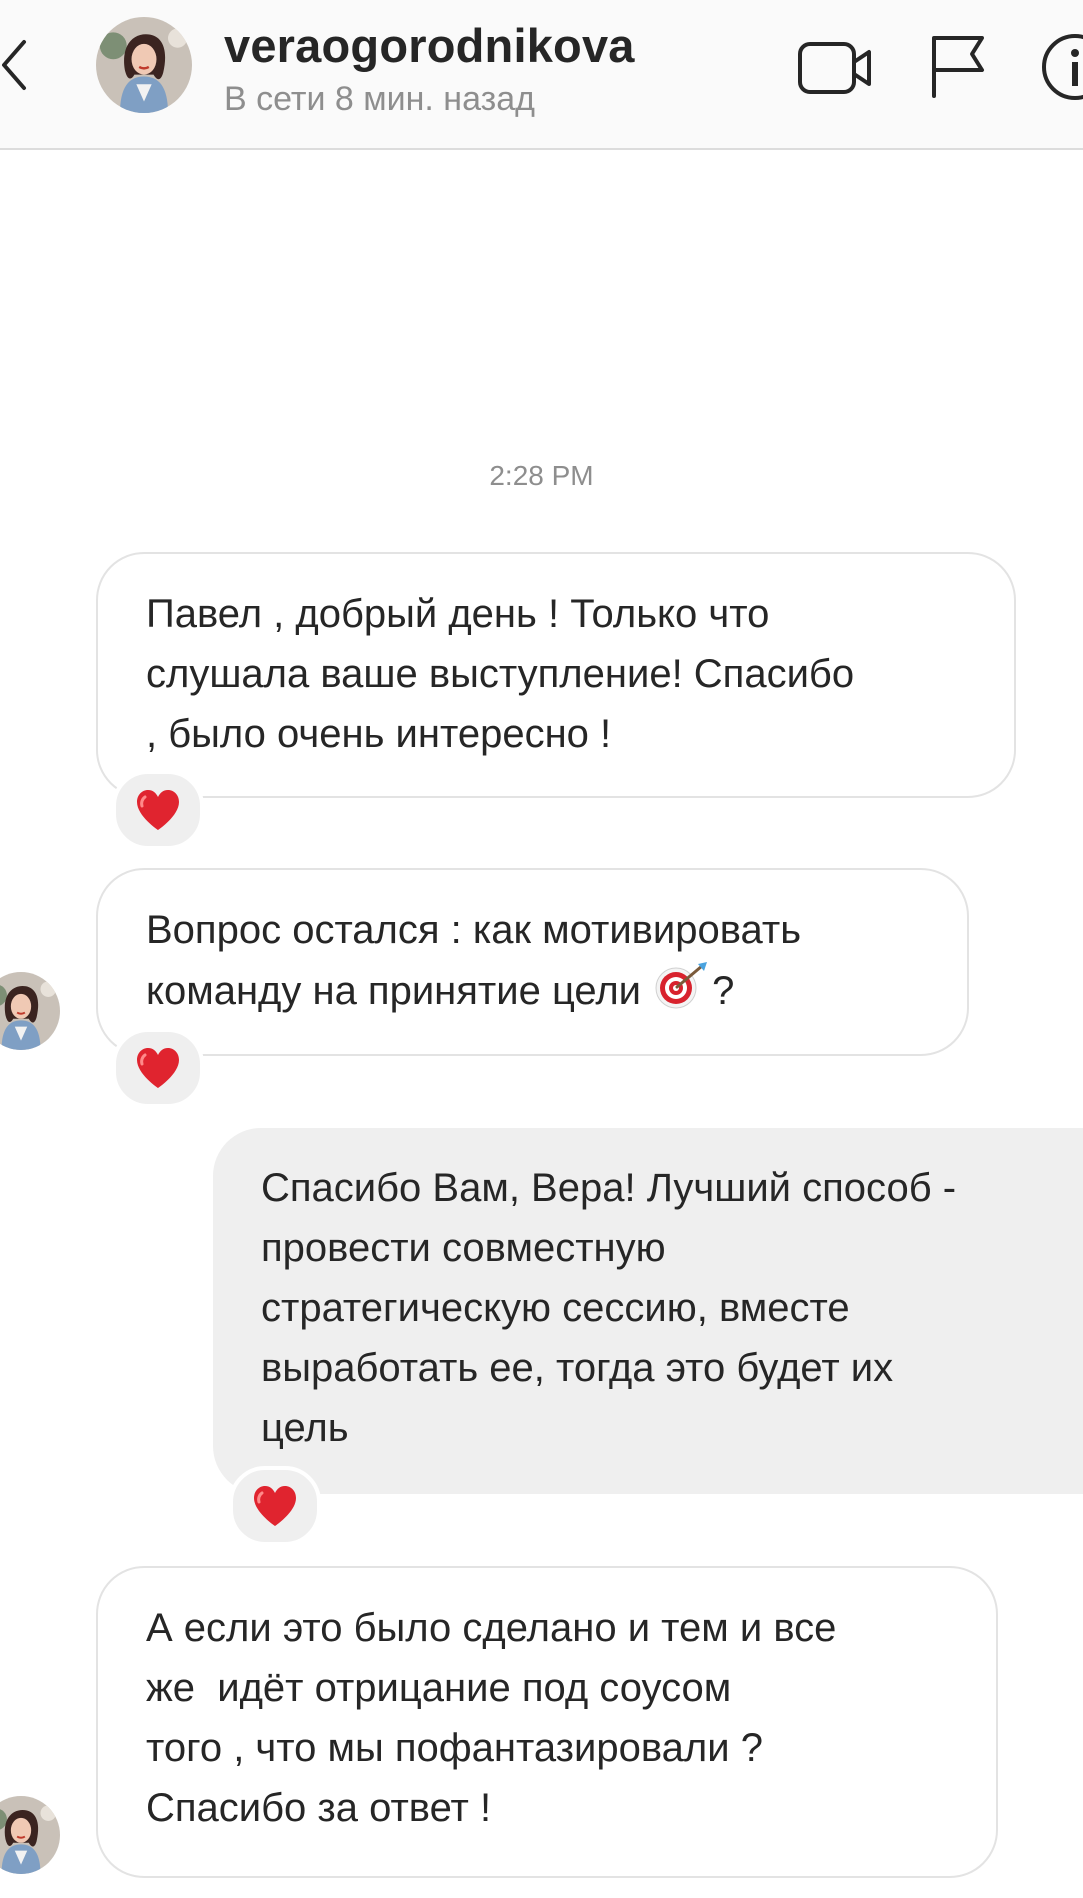 This screenshot has width=1083, height=1898. I want to click on video-call-button, so click(835, 68).